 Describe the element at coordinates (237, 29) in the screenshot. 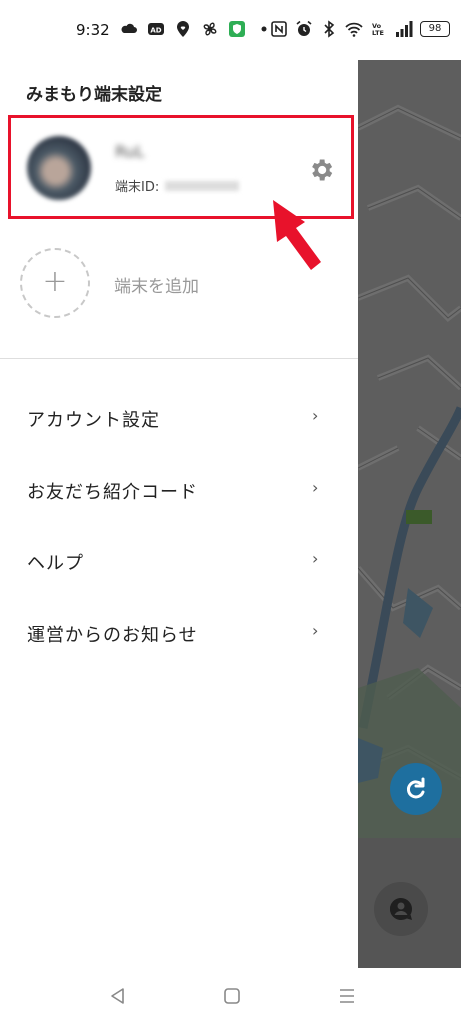

I see `shield-check-icon` at that location.